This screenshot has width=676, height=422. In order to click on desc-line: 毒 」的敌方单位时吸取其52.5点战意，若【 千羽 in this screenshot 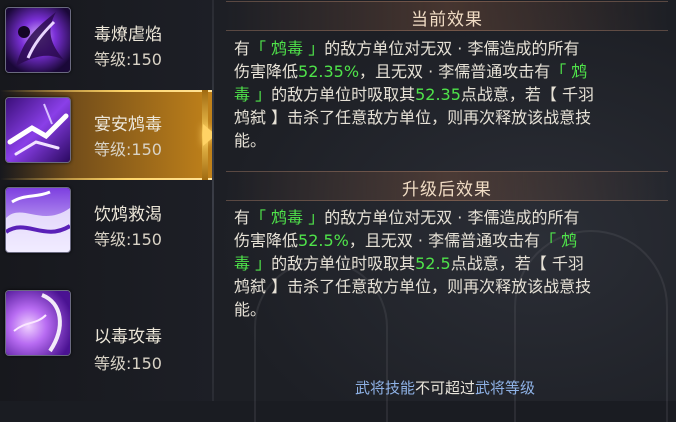, I will do `click(409, 263)`.